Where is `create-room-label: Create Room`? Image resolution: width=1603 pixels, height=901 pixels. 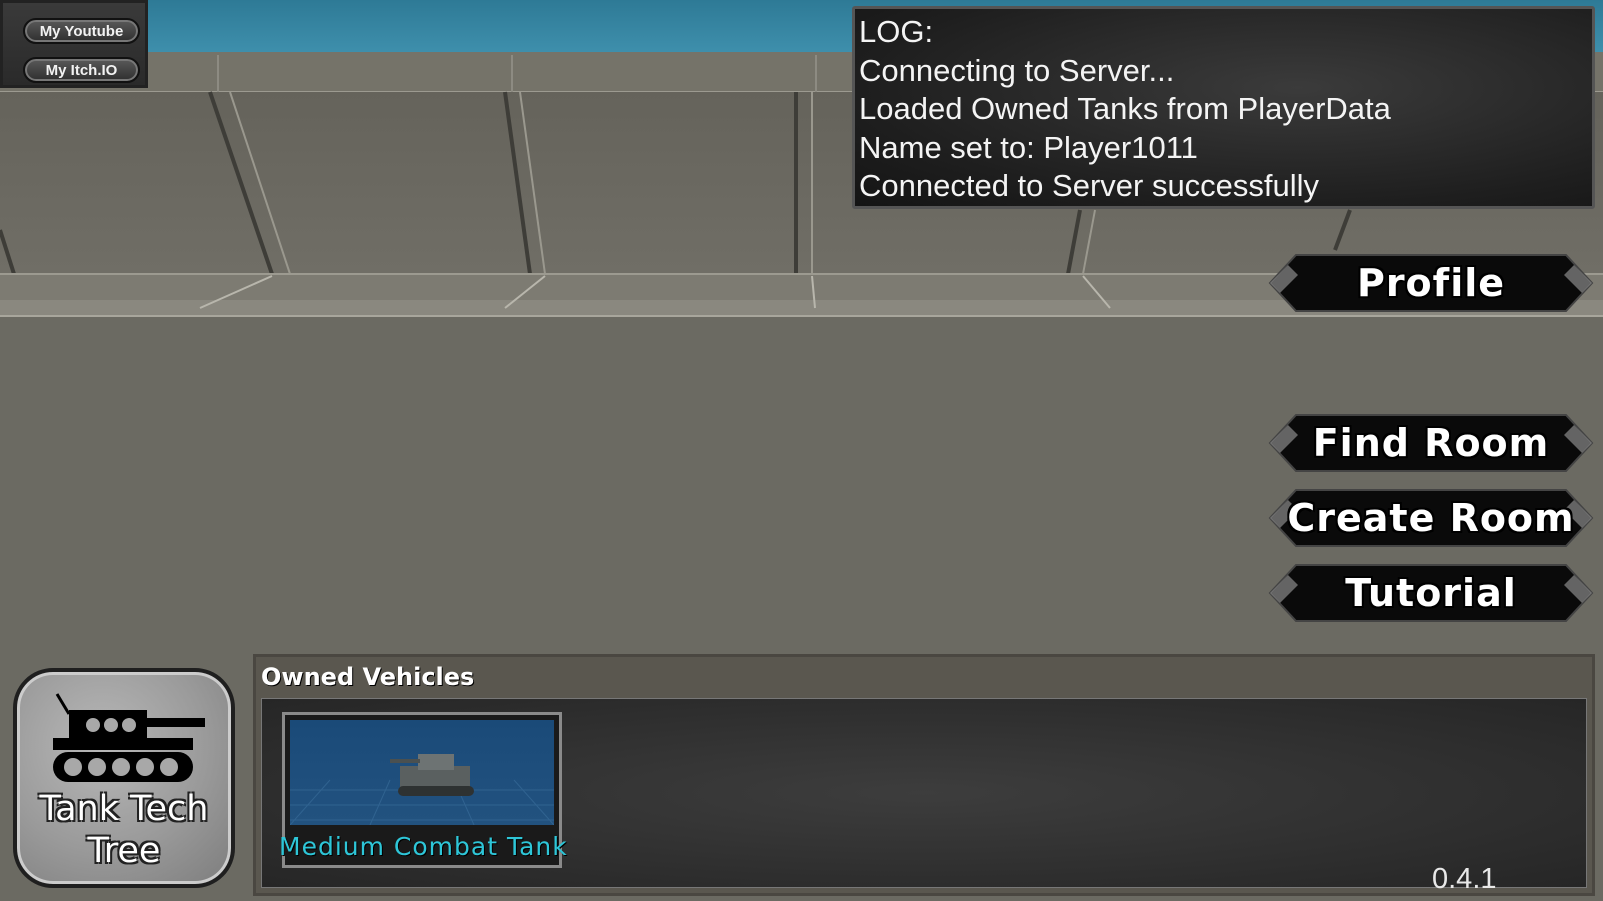 create-room-label: Create Room is located at coordinates (1431, 518).